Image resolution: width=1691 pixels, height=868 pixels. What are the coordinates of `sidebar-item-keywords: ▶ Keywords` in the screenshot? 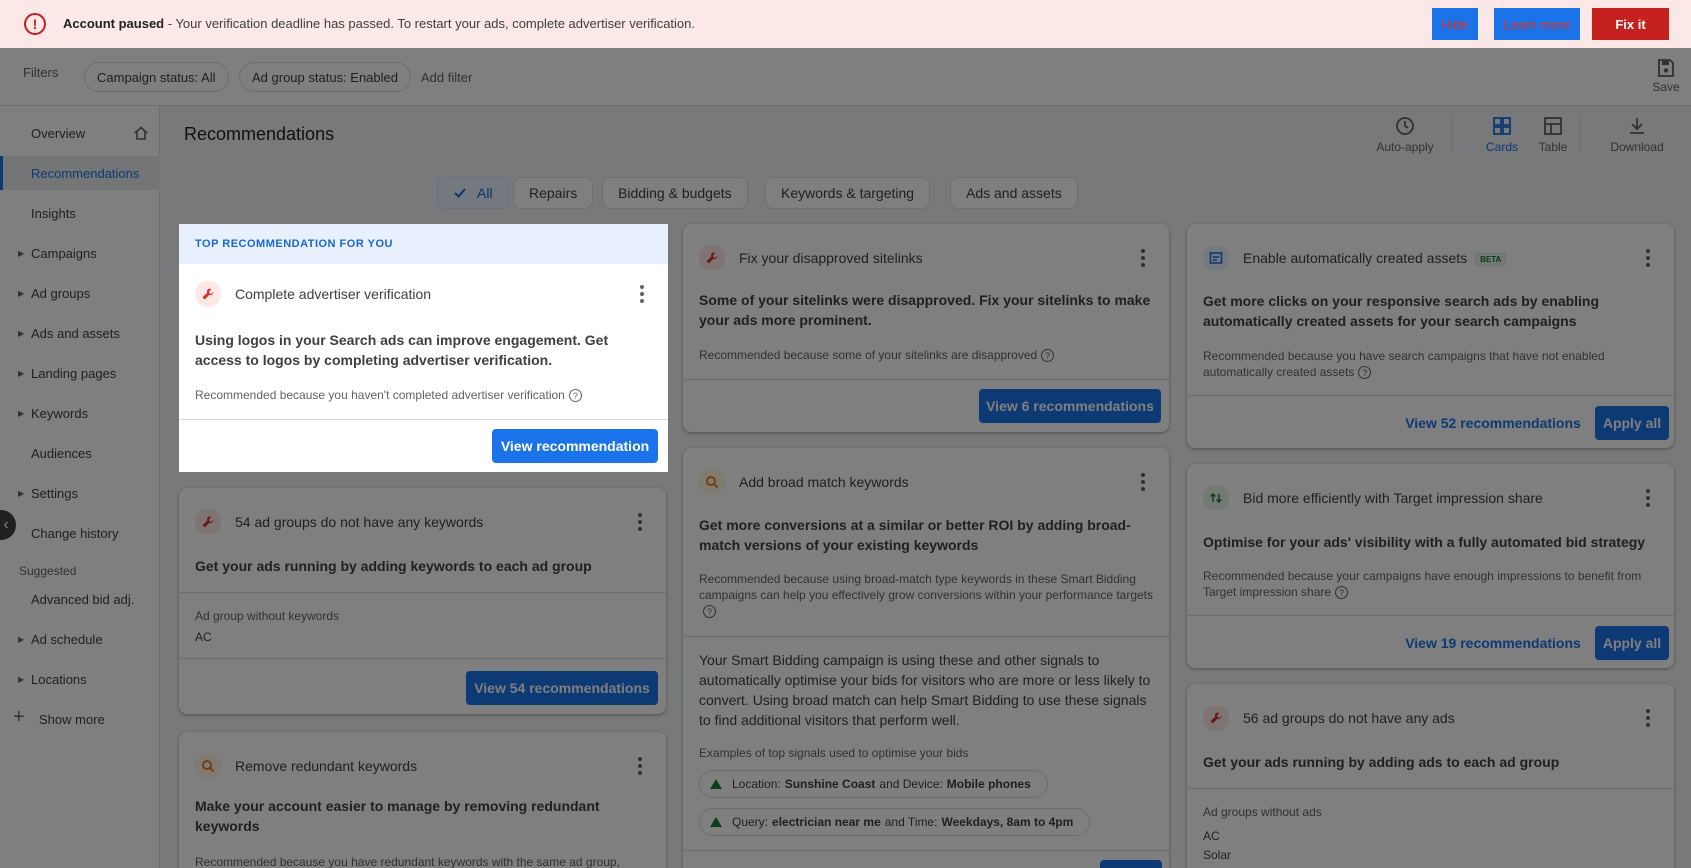 It's located at (80, 413).